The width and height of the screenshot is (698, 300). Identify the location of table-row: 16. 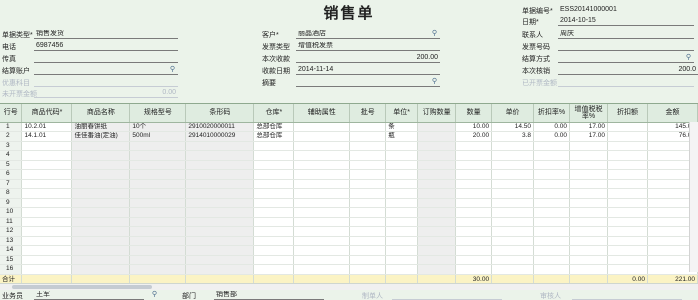
(349, 269).